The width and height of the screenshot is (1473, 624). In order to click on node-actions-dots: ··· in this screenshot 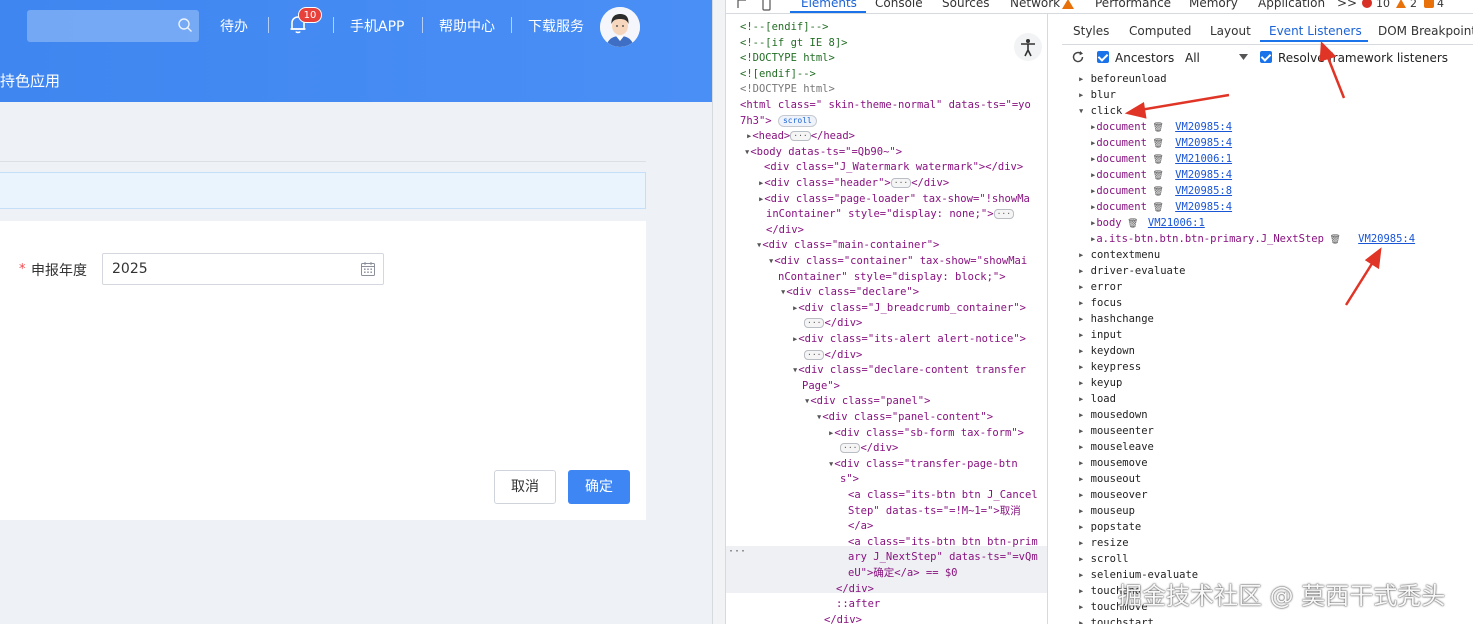, I will do `click(737, 551)`.